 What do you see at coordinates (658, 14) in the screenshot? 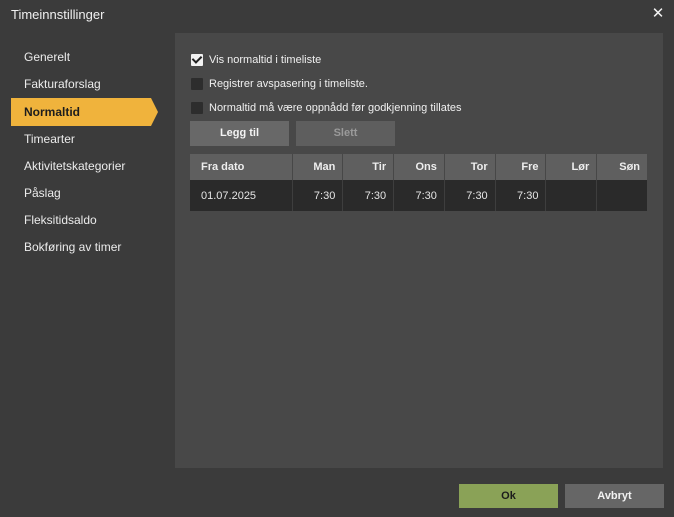
I see `close-icon: ✕` at bounding box center [658, 14].